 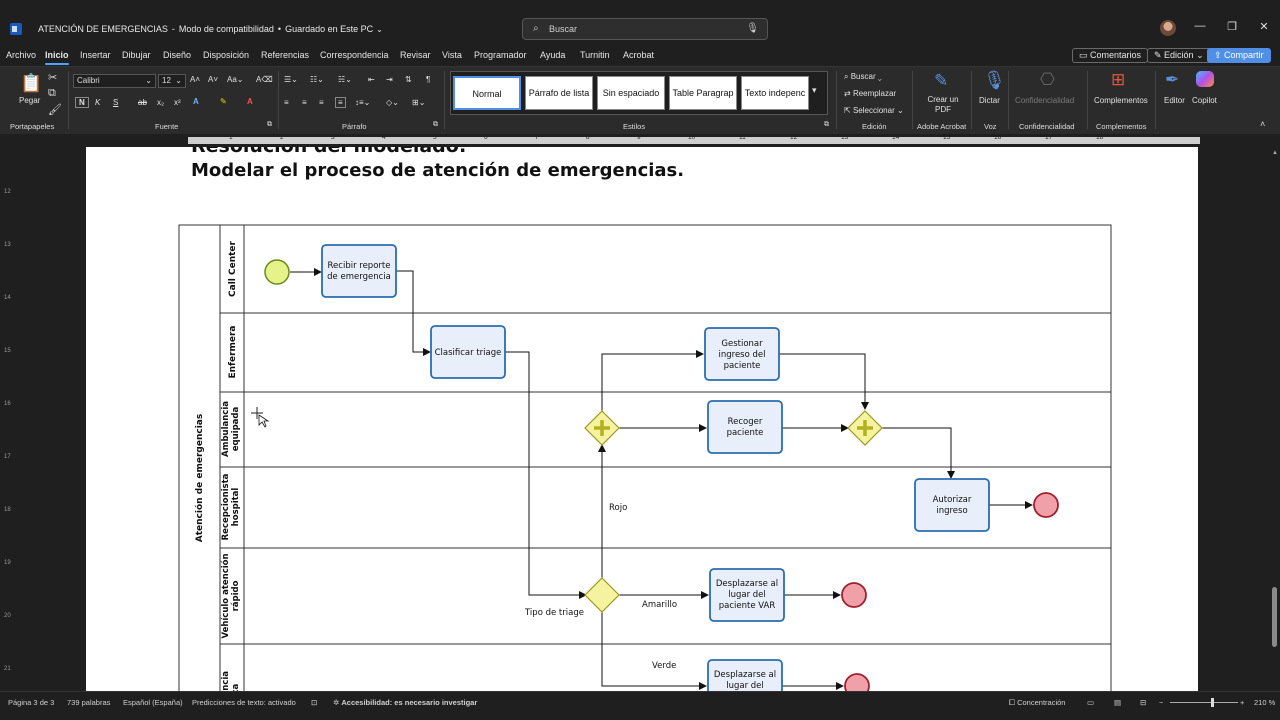 What do you see at coordinates (1232, 28) in the screenshot?
I see `maximize-button: ❐` at bounding box center [1232, 28].